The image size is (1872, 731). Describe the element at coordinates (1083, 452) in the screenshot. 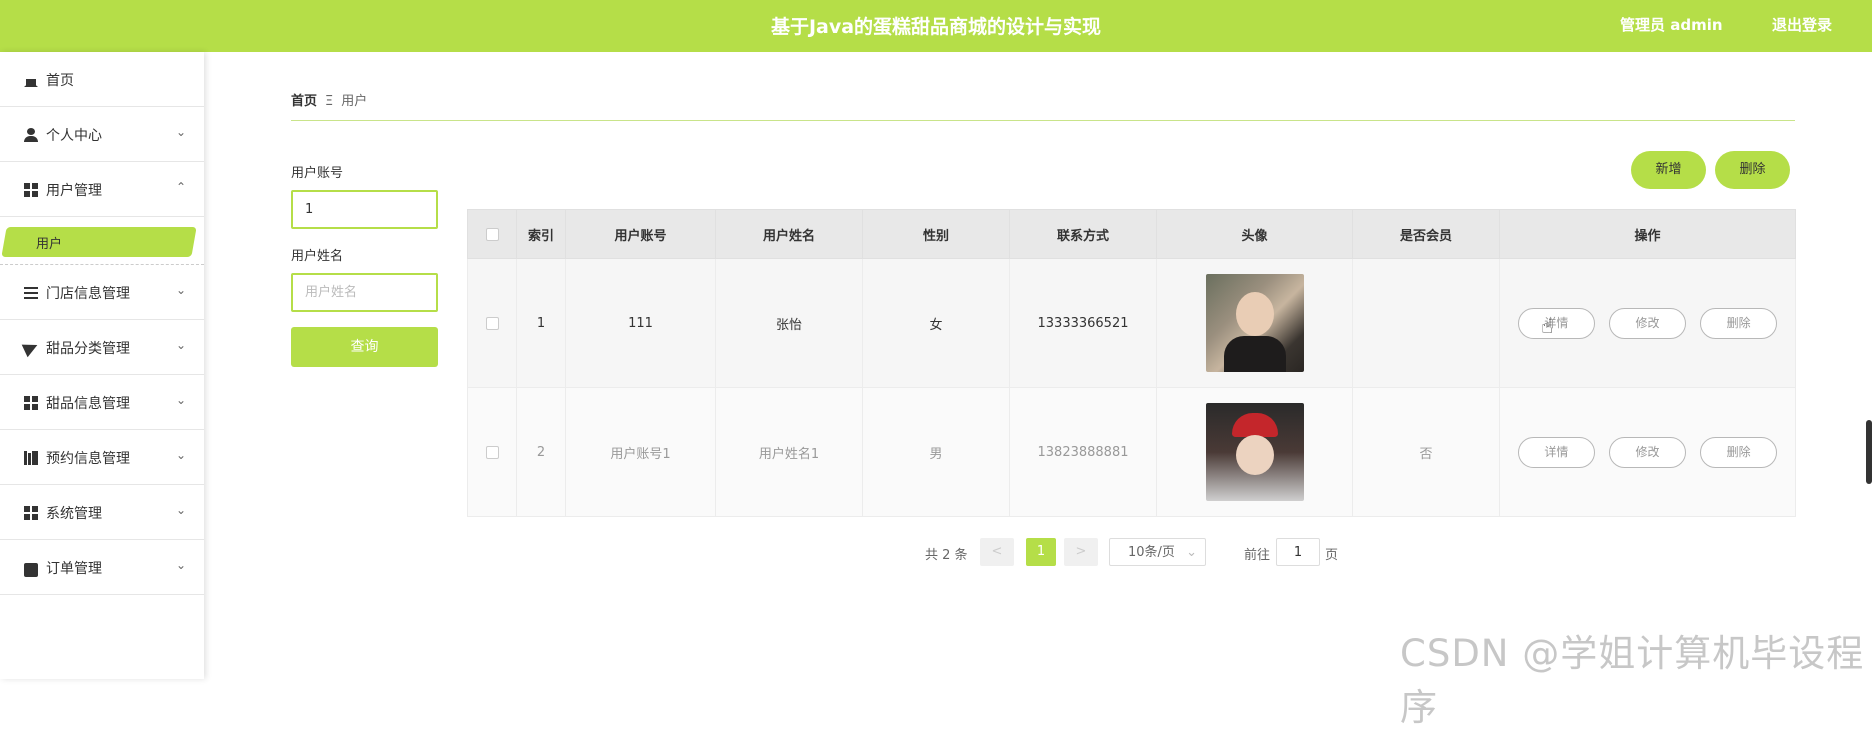

I see `cell-phone: 13823888881` at that location.